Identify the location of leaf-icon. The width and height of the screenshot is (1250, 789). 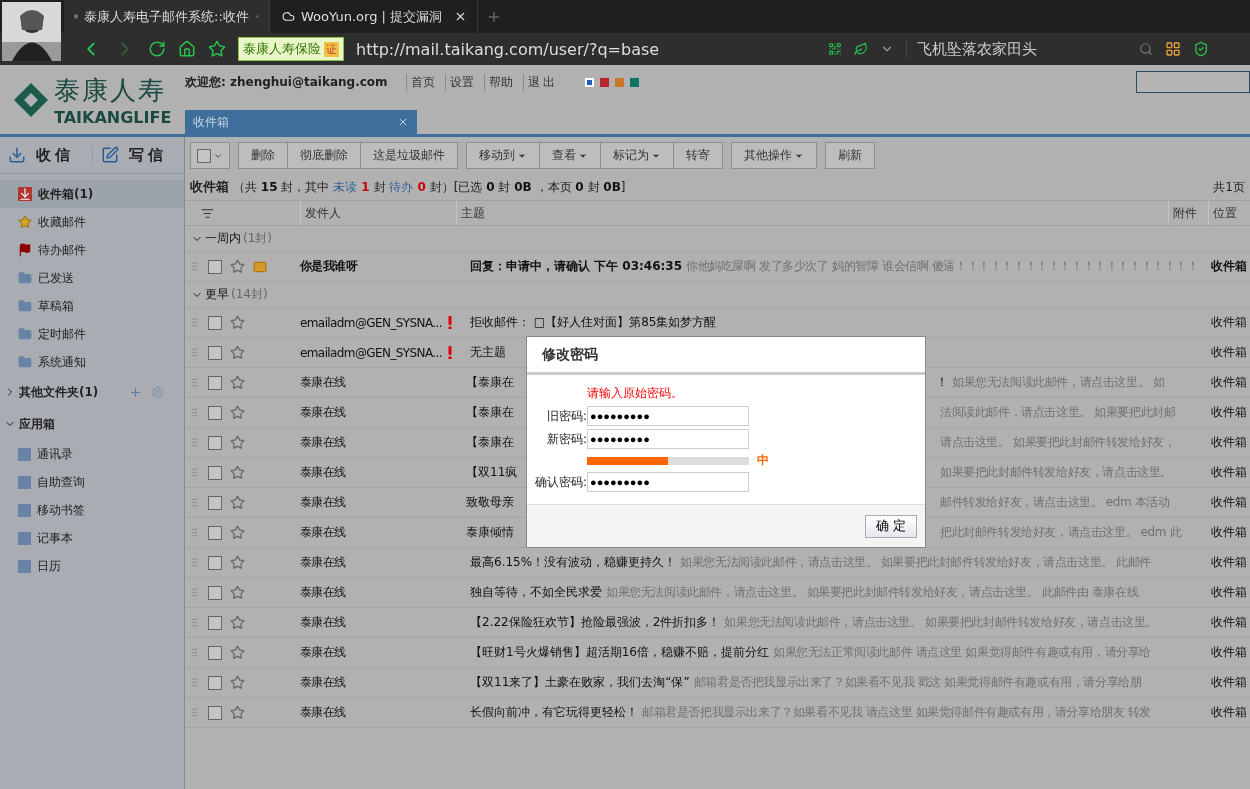
(861, 49).